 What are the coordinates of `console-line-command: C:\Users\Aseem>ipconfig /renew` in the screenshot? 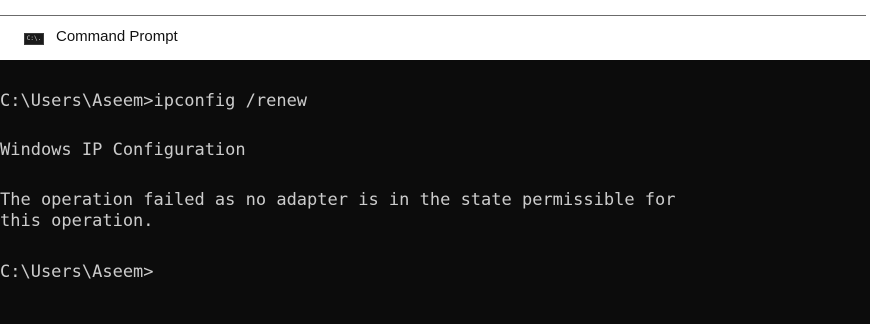 It's located at (154, 101).